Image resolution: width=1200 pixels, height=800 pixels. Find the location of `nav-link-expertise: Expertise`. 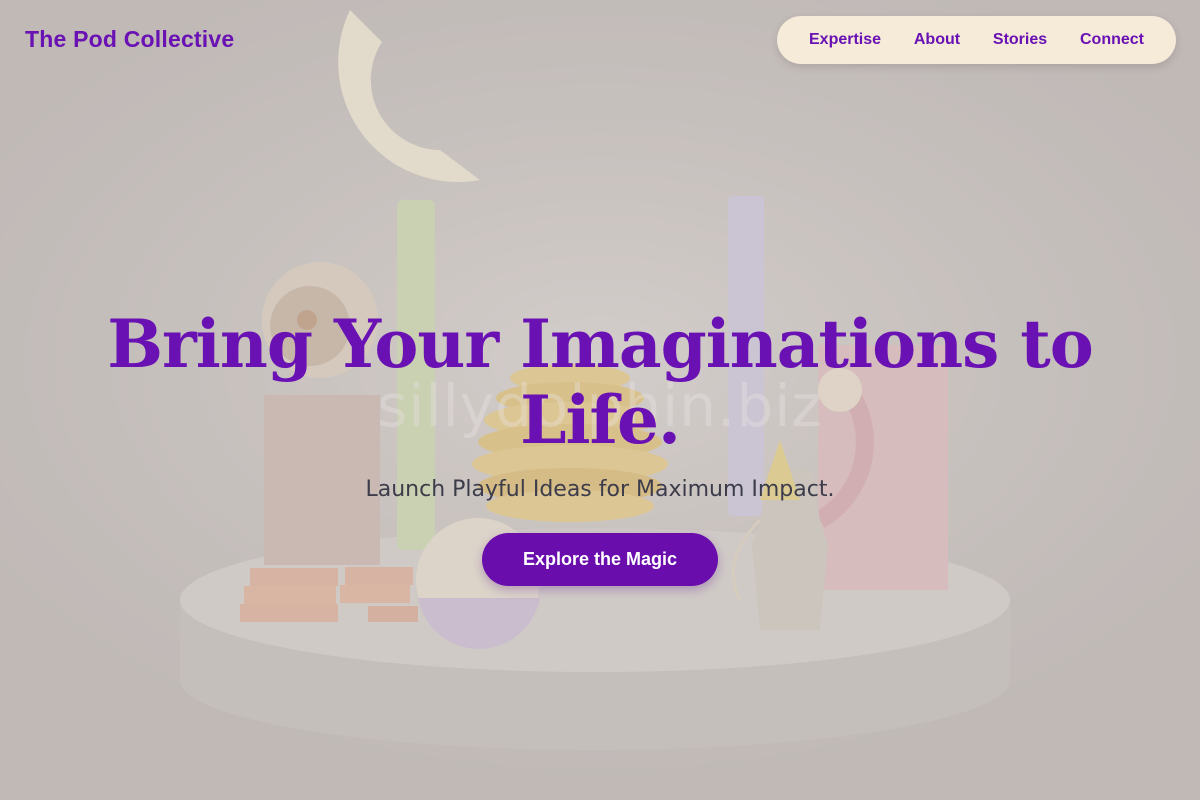

nav-link-expertise: Expertise is located at coordinates (845, 40).